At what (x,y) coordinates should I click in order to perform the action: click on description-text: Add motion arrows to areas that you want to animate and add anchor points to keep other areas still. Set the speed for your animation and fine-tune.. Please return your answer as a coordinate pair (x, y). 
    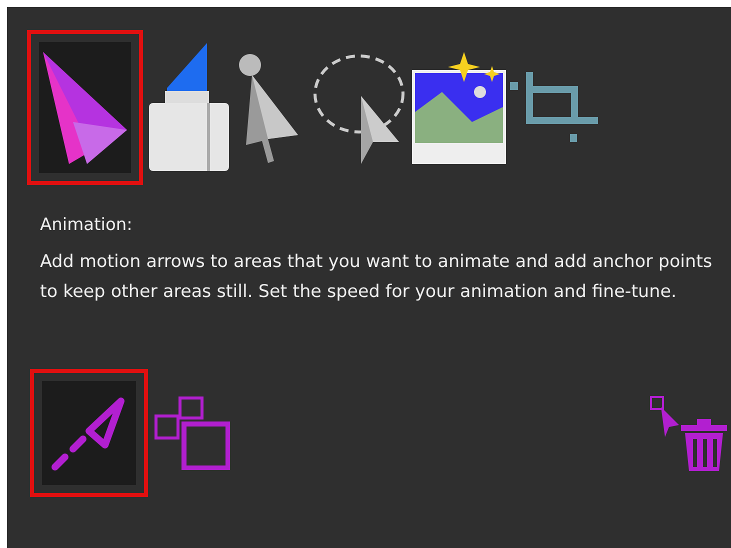
    Looking at the image, I should click on (377, 277).